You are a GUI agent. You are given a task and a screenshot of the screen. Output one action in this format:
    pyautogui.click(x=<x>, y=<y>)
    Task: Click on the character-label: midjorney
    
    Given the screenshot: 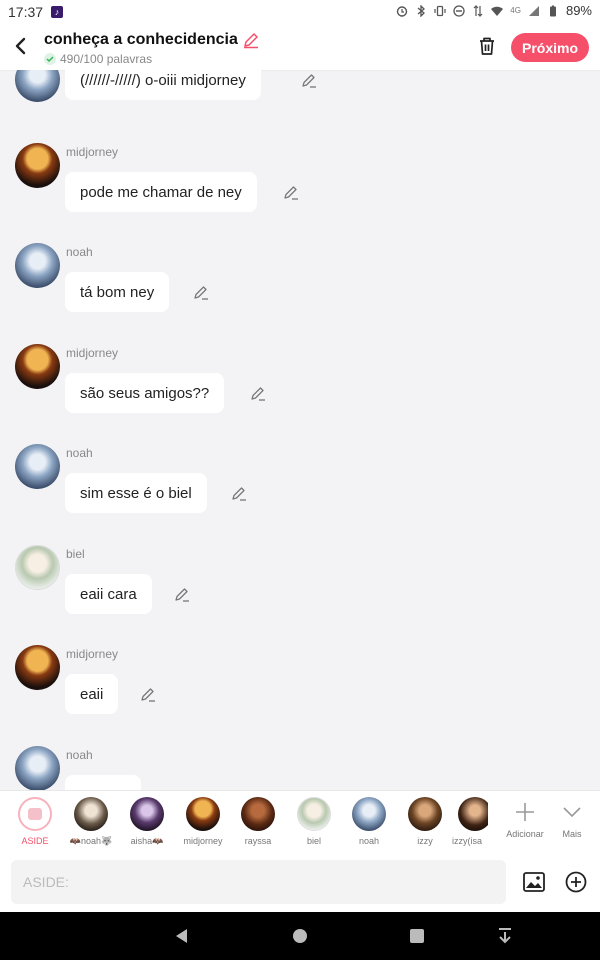 What is the action you would take?
    pyautogui.click(x=203, y=841)
    